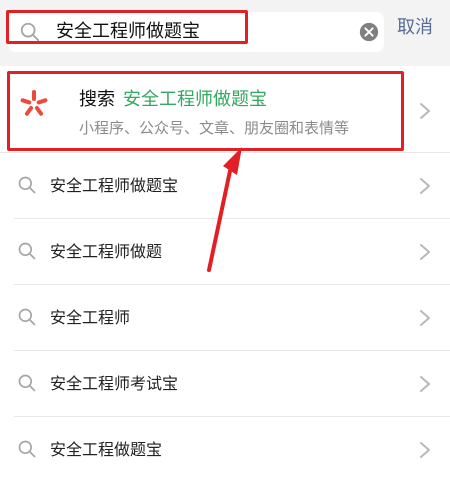 The width and height of the screenshot is (450, 486). Describe the element at coordinates (90, 317) in the screenshot. I see `history-item-label: 安全工程师` at that location.